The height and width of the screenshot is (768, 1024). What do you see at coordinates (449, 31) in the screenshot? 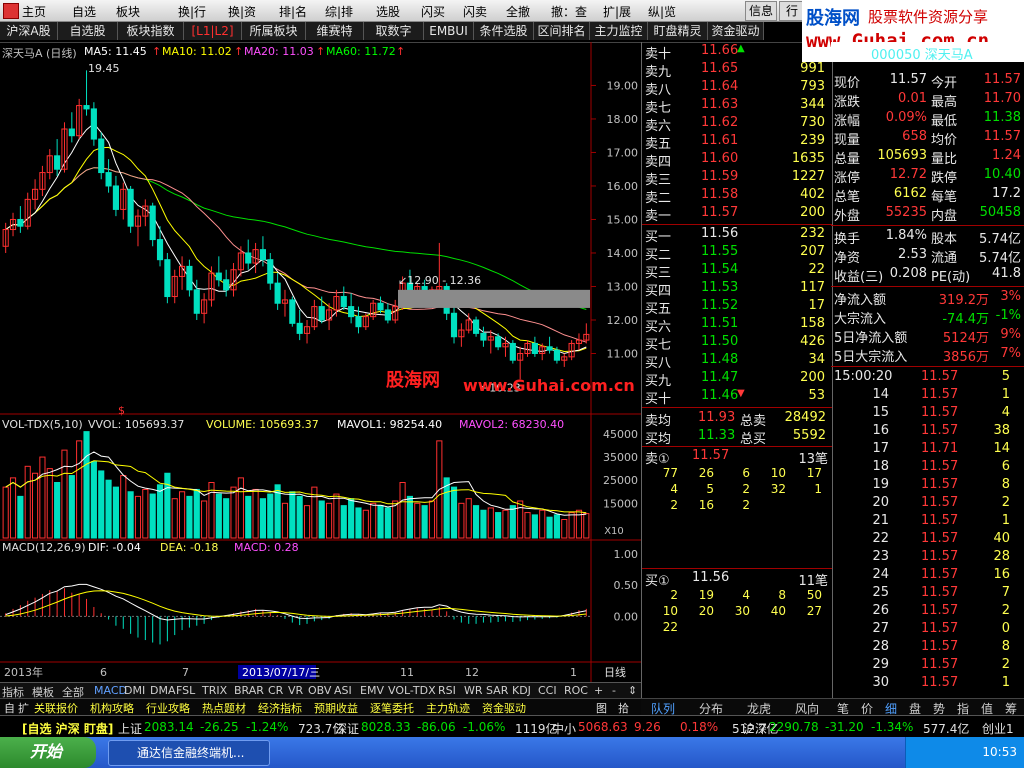
I see `toolbar-tab-7: EMBUI` at bounding box center [449, 31].